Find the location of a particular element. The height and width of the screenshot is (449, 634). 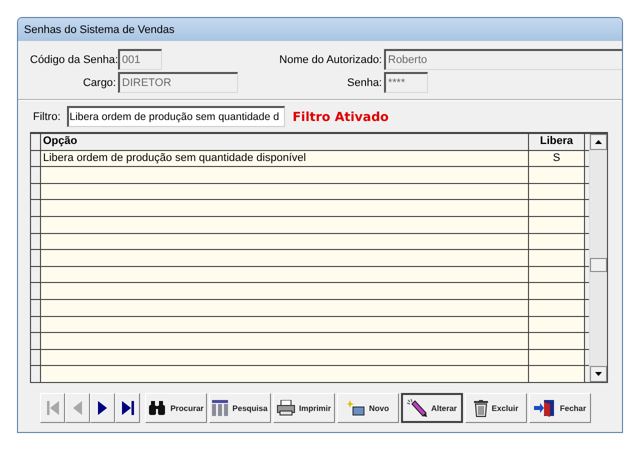

scroll-thumb is located at coordinates (598, 265).